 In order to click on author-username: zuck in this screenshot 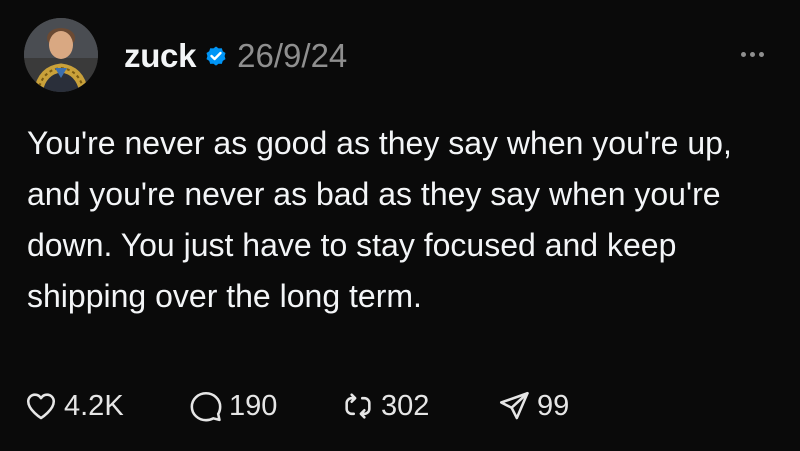, I will do `click(160, 56)`.